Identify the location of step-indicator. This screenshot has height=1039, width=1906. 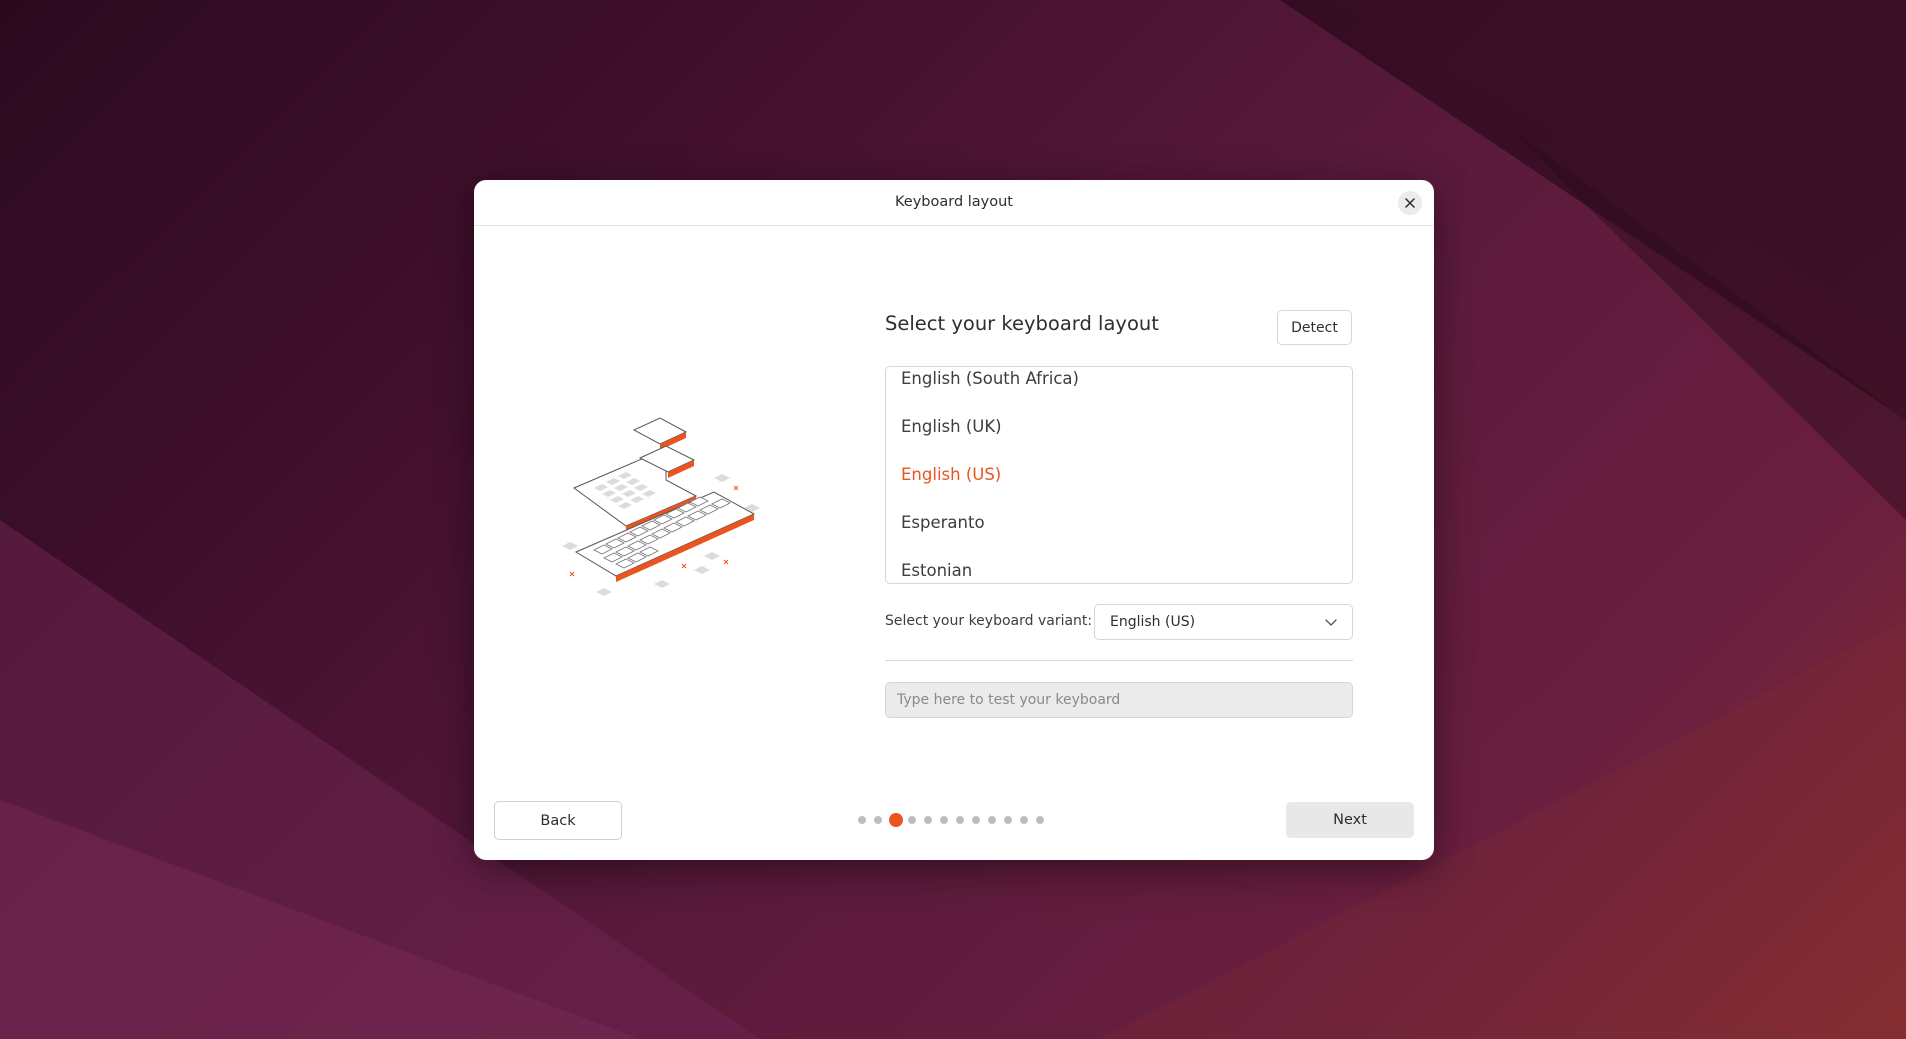
(958, 820).